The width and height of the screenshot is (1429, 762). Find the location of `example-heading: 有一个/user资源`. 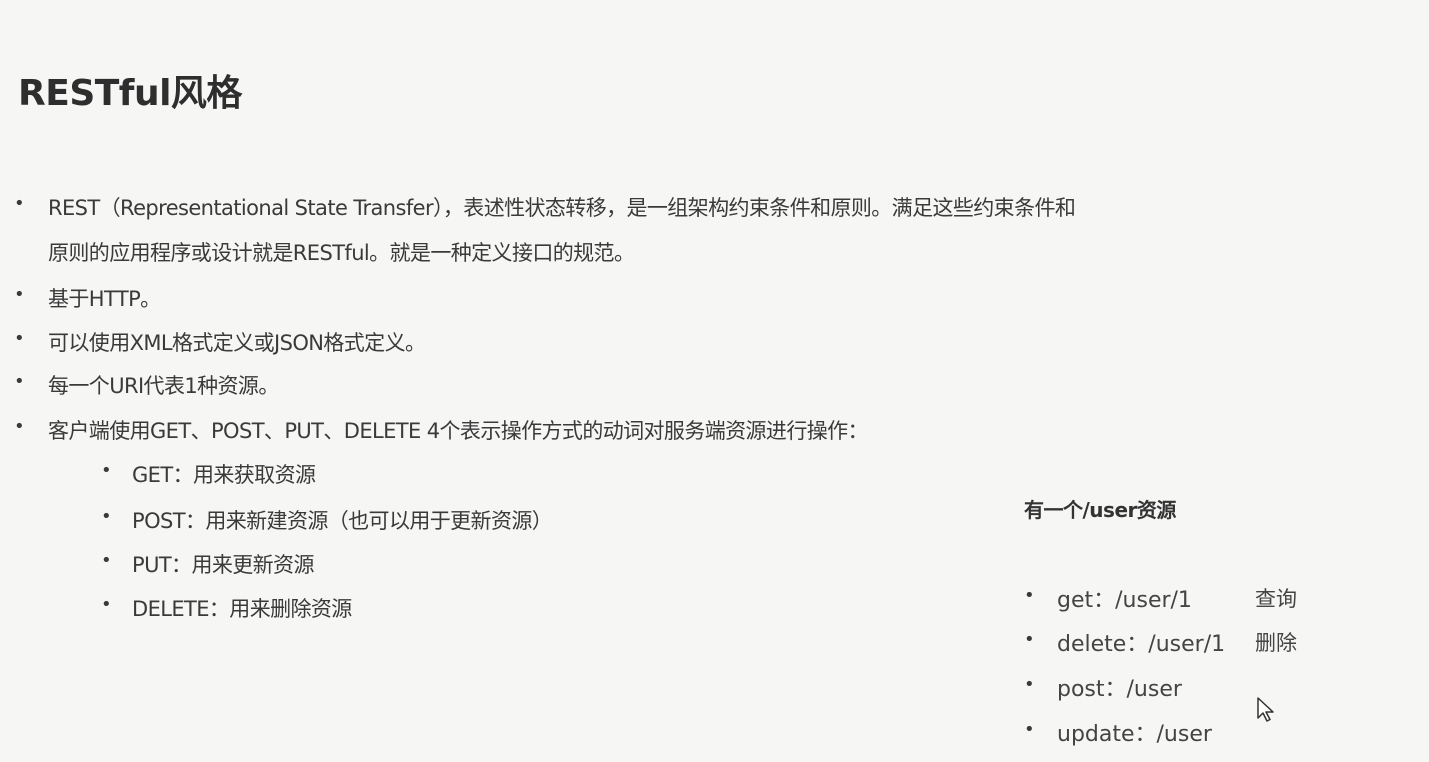

example-heading: 有一个/user资源 is located at coordinates (1100, 510).